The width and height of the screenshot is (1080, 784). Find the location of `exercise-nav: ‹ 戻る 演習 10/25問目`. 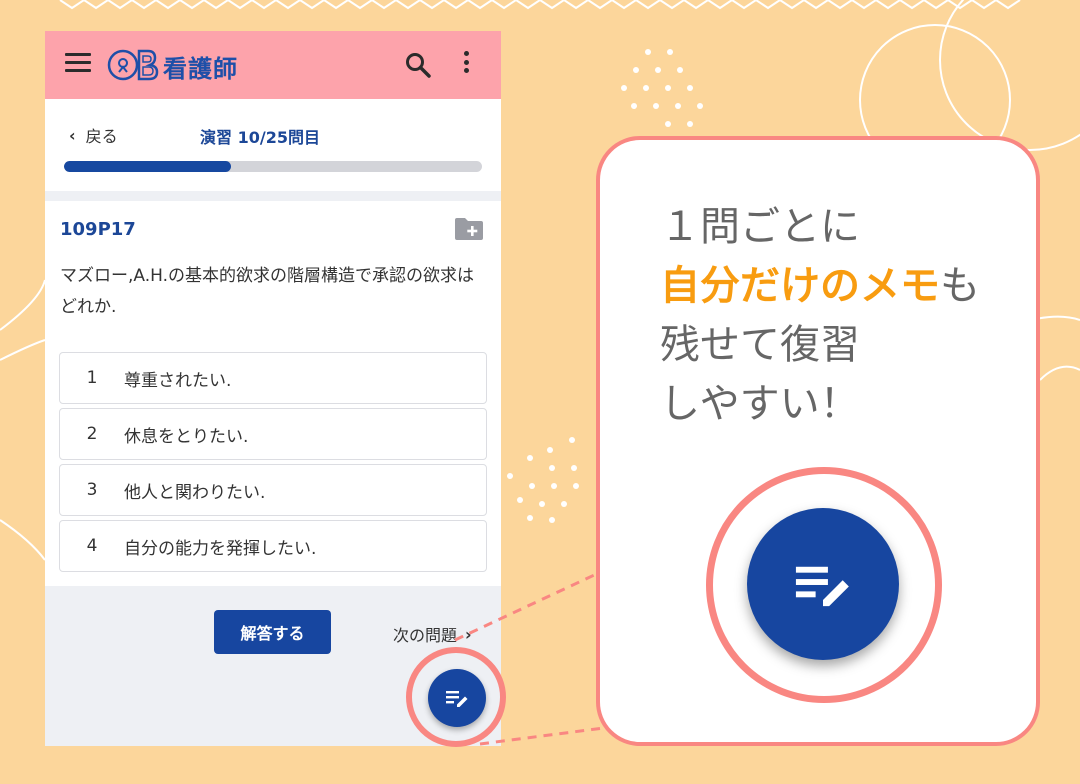

exercise-nav: ‹ 戻る 演習 10/25問目 is located at coordinates (273, 145).